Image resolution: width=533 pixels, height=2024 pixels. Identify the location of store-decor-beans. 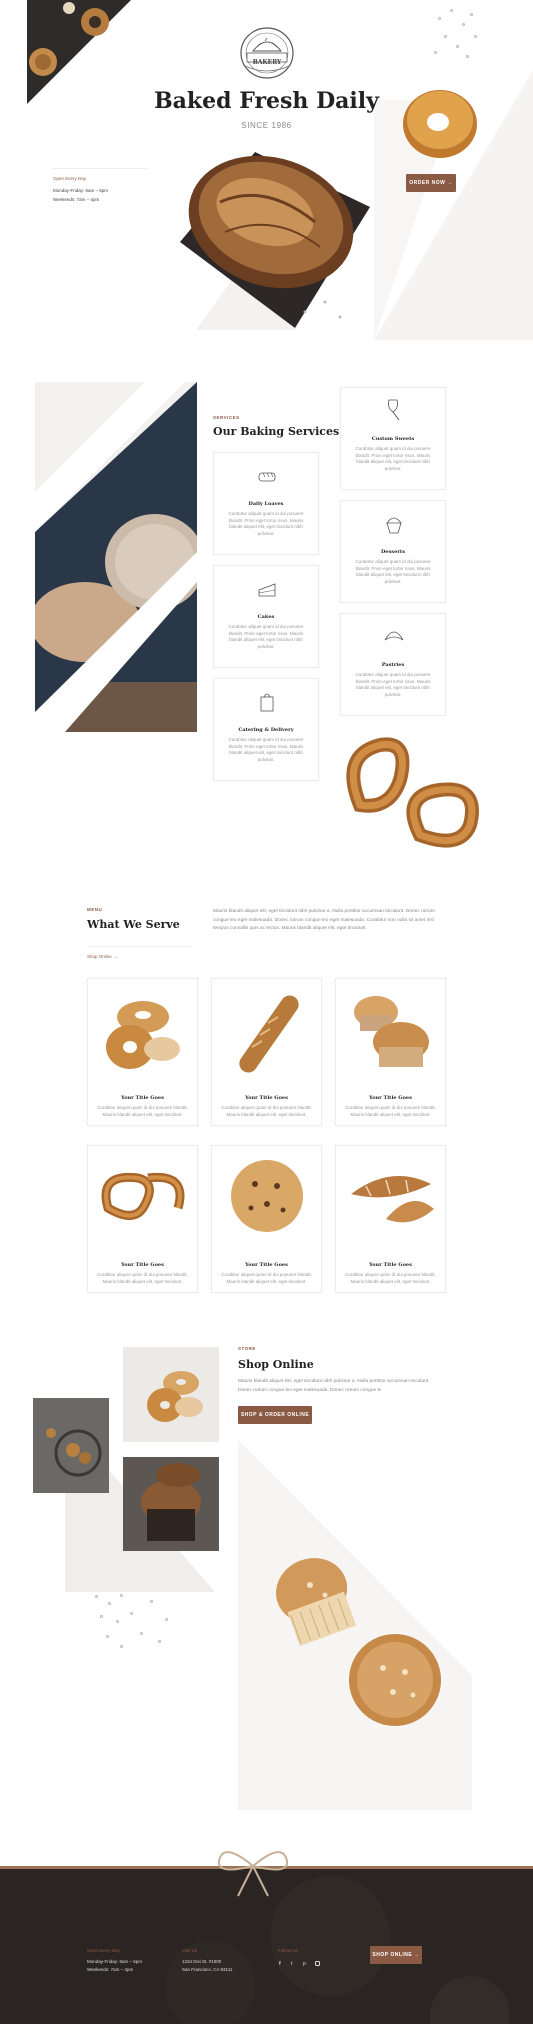
(140, 1630).